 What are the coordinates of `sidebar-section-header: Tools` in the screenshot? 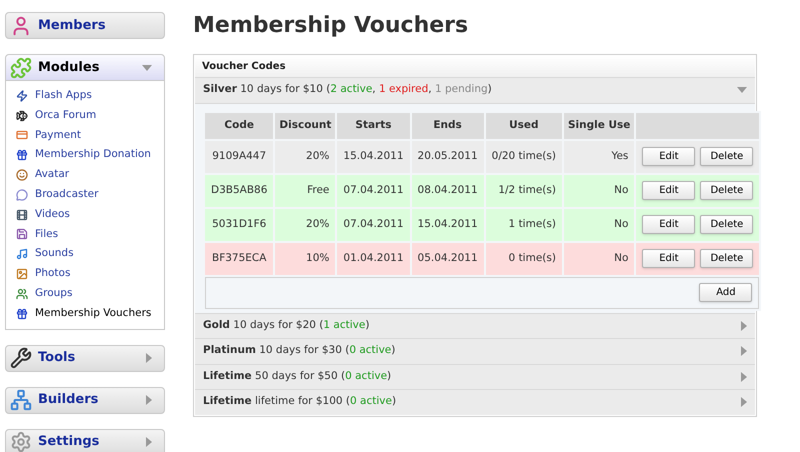 It's located at (85, 358).